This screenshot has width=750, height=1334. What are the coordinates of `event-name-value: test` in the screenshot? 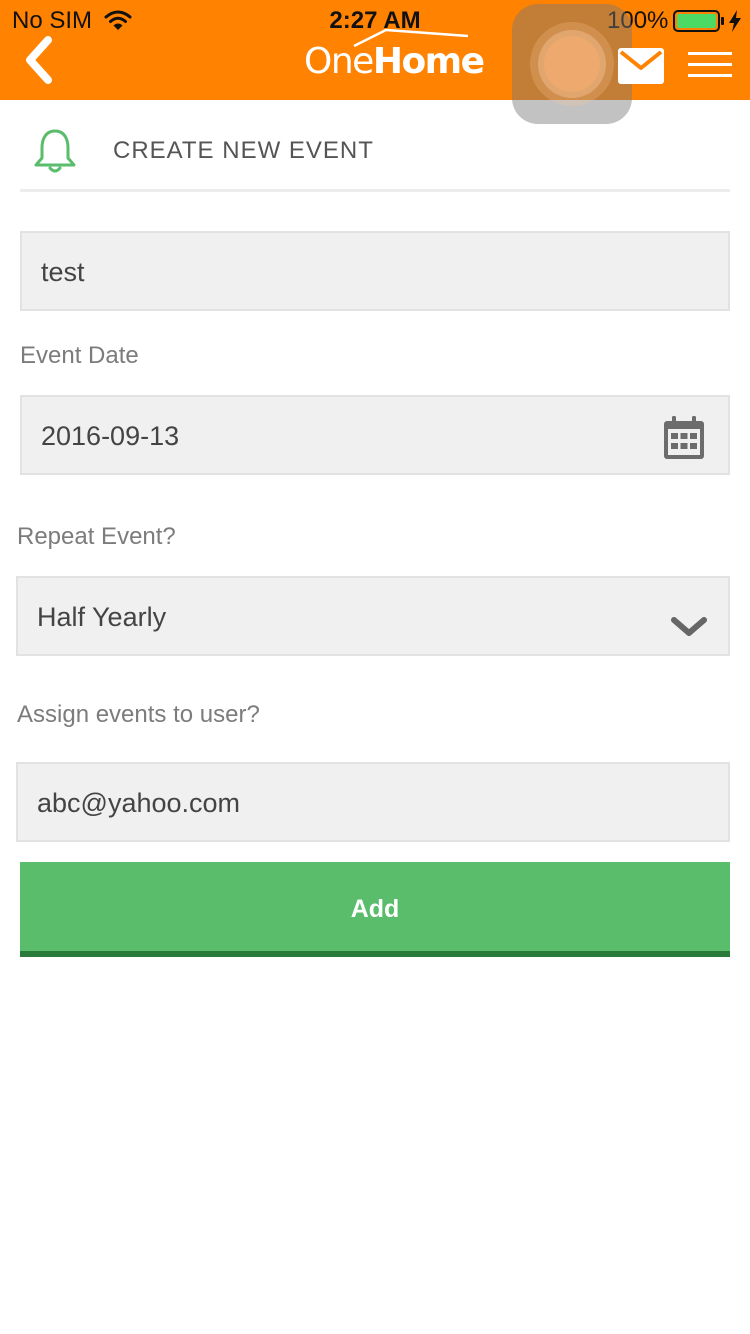 It's located at (63, 272).